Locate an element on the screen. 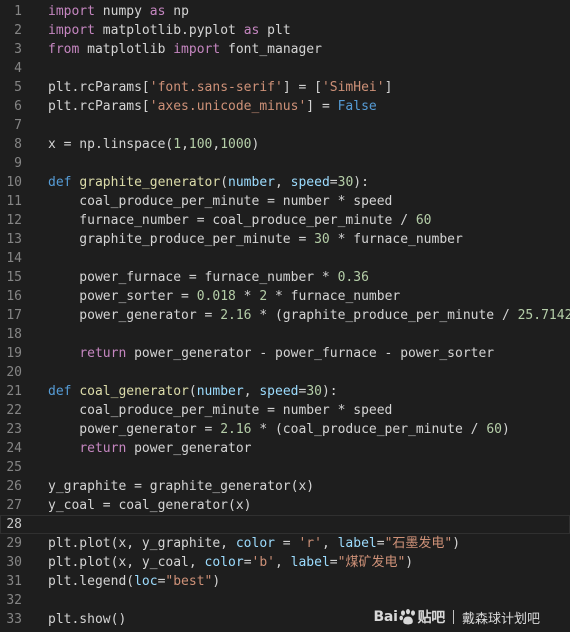 Image resolution: width=570 pixels, height=632 pixels. code-token: 'r' is located at coordinates (310, 543).